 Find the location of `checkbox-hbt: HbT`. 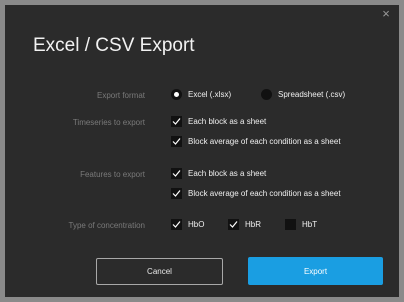

checkbox-hbt: HbT is located at coordinates (301, 224).